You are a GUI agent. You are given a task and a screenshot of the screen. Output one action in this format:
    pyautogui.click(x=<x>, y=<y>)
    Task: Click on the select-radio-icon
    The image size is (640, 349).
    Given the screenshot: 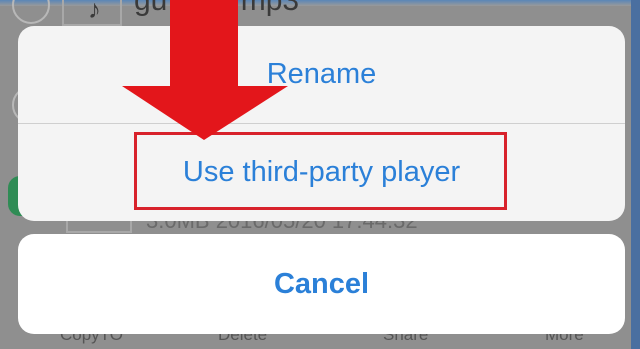 What is the action you would take?
    pyautogui.click(x=31, y=12)
    